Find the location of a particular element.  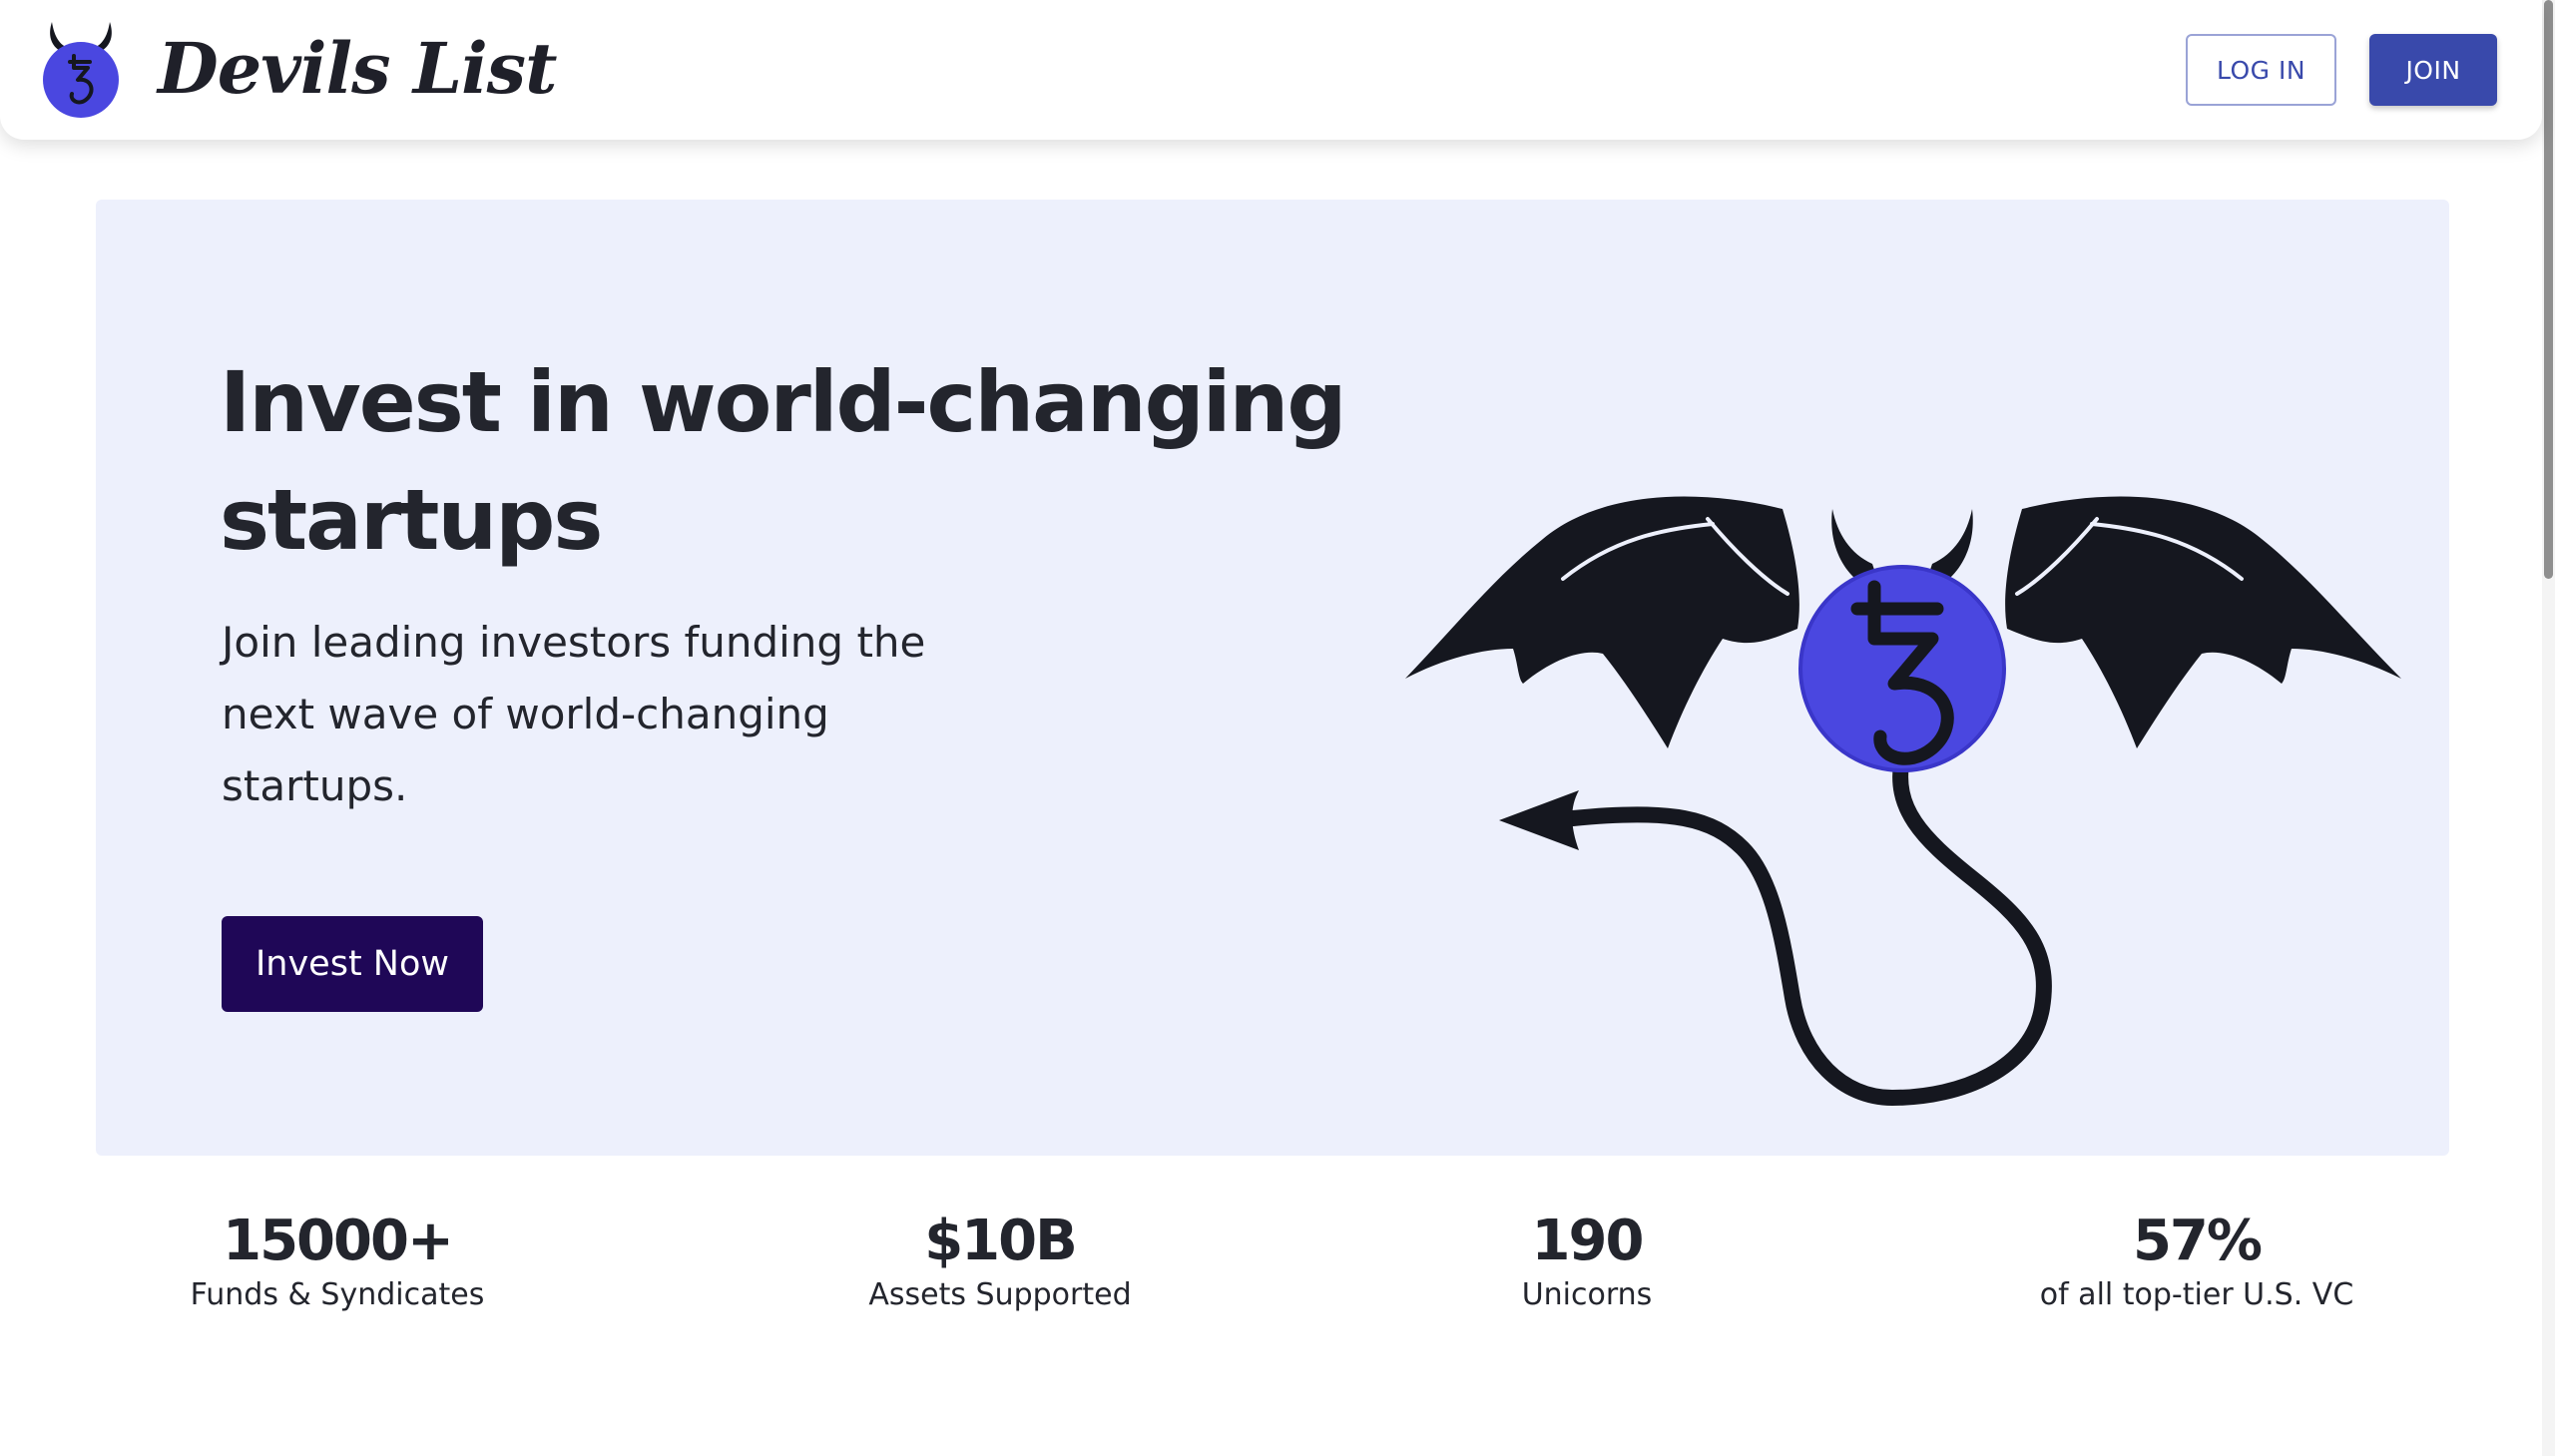

devil-coin-logo-icon is located at coordinates (80, 70).